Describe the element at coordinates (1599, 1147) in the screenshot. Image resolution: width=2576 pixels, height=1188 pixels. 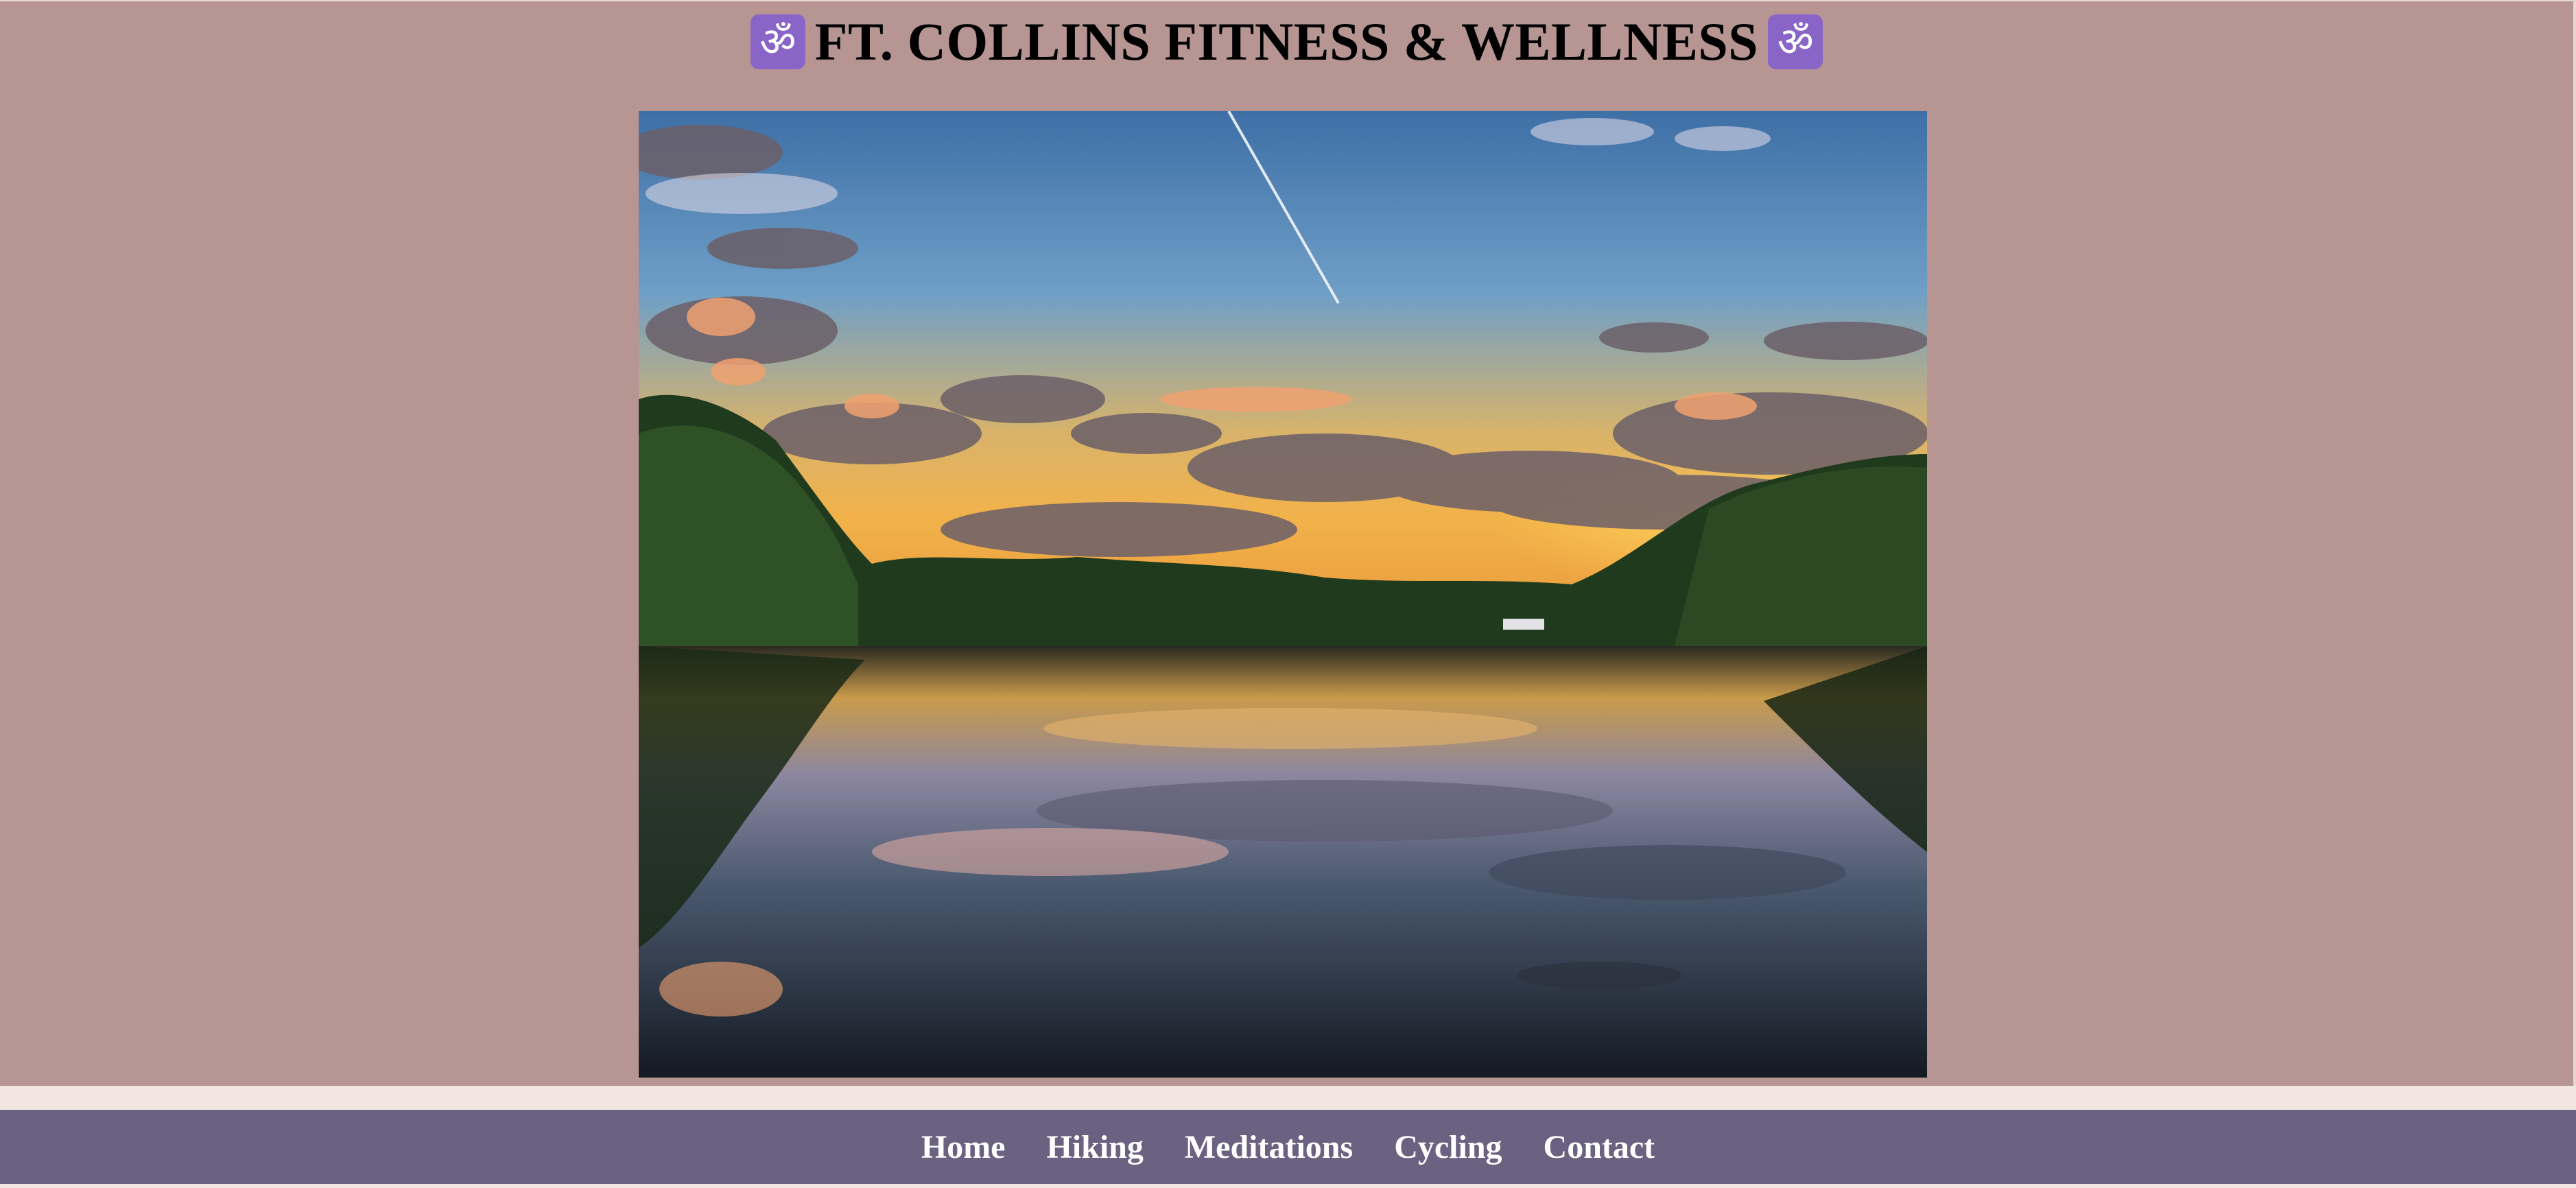
I see `nav-link-contact: Contact` at that location.